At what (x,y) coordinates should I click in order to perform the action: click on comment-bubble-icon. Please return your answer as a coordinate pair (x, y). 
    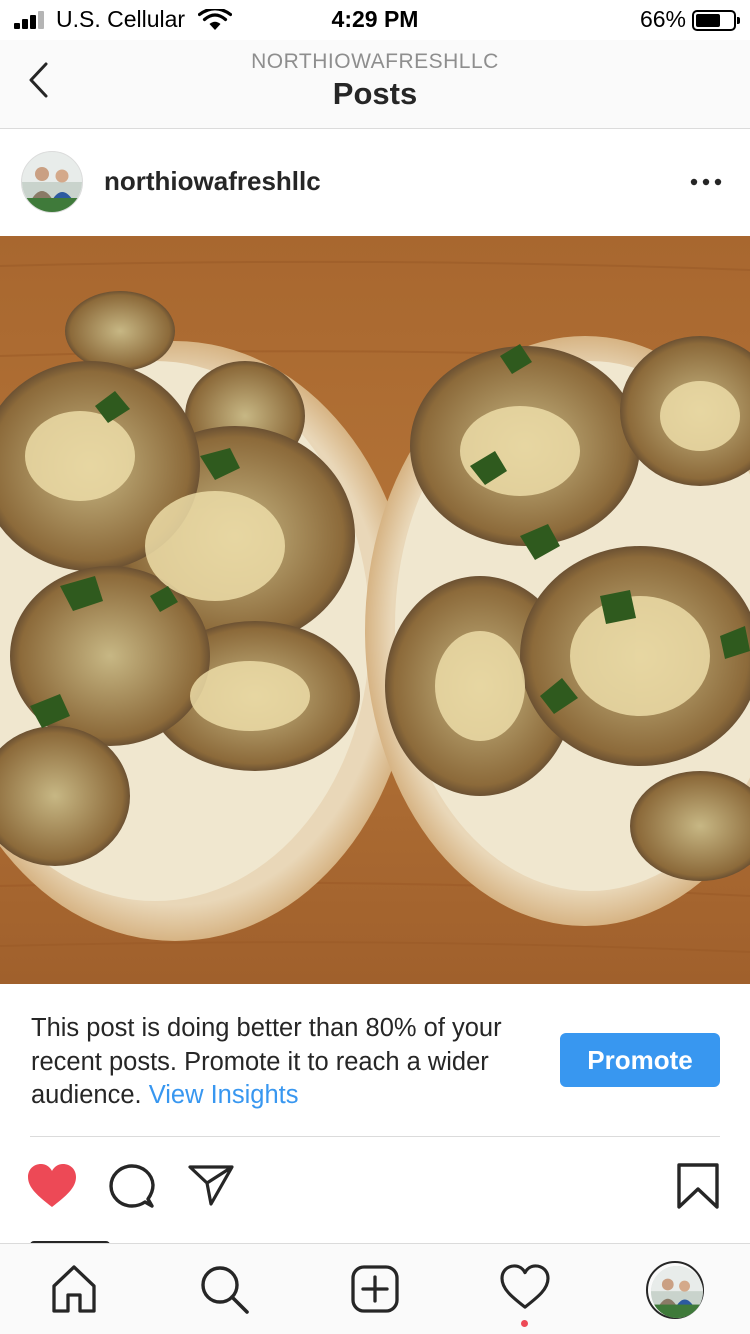
    Looking at the image, I should click on (132, 1186).